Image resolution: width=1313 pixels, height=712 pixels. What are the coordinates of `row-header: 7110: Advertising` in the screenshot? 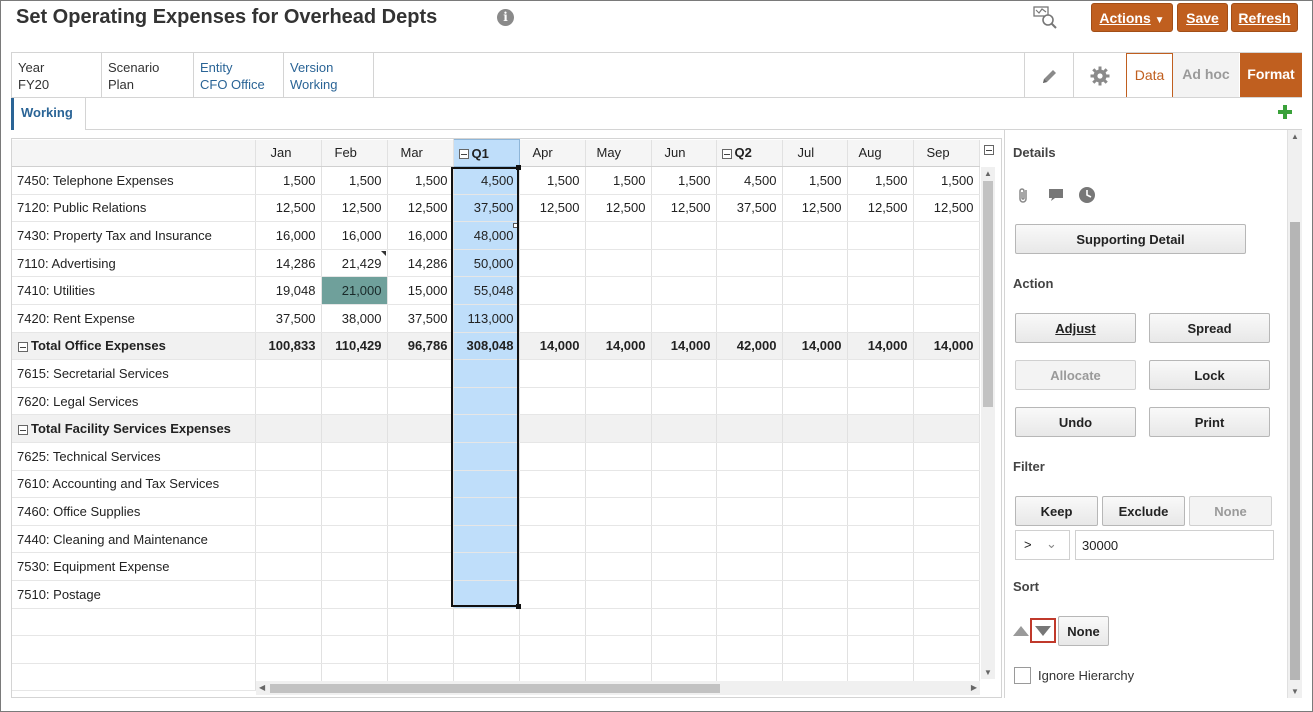 It's located at (134, 263).